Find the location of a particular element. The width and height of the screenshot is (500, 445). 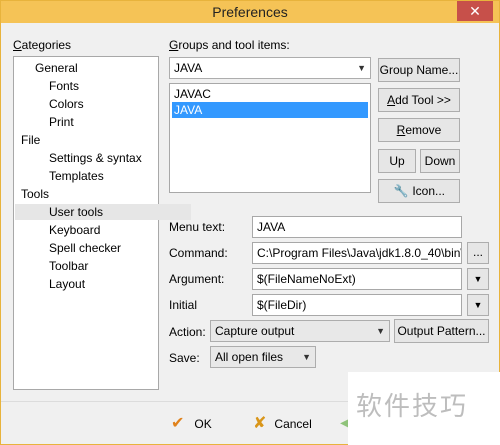

window-title: Preferences is located at coordinates (250, 12).